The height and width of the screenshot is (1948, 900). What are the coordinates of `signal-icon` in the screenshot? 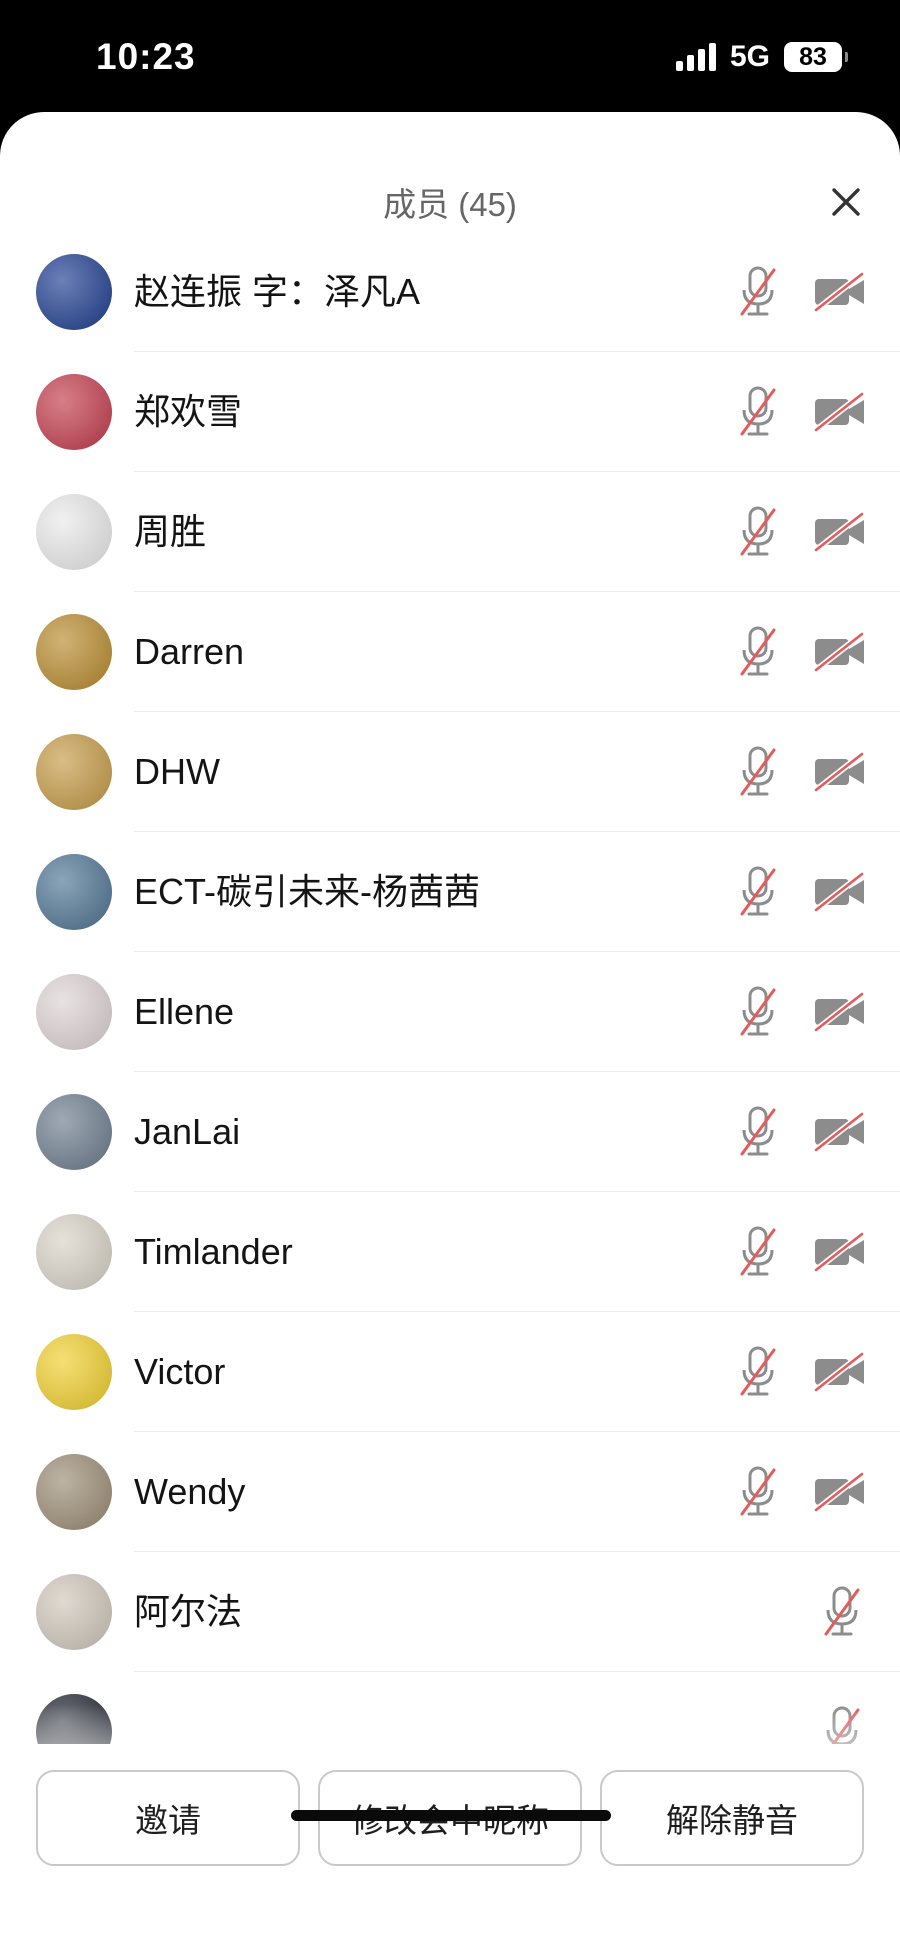 It's located at (695, 57).